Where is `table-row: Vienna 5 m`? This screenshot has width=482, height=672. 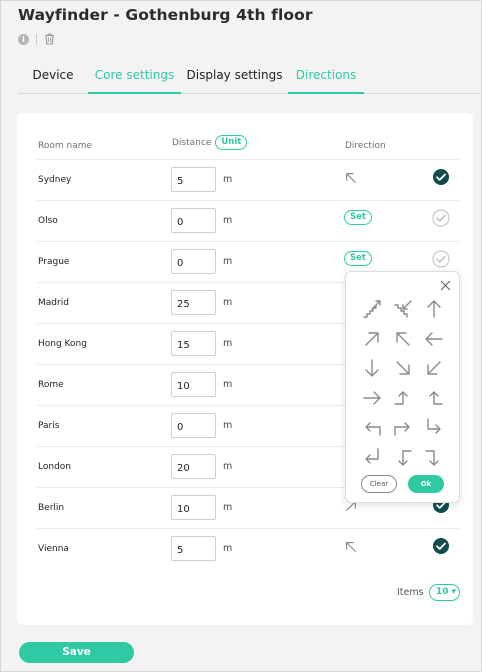 table-row: Vienna 5 m is located at coordinates (248, 548).